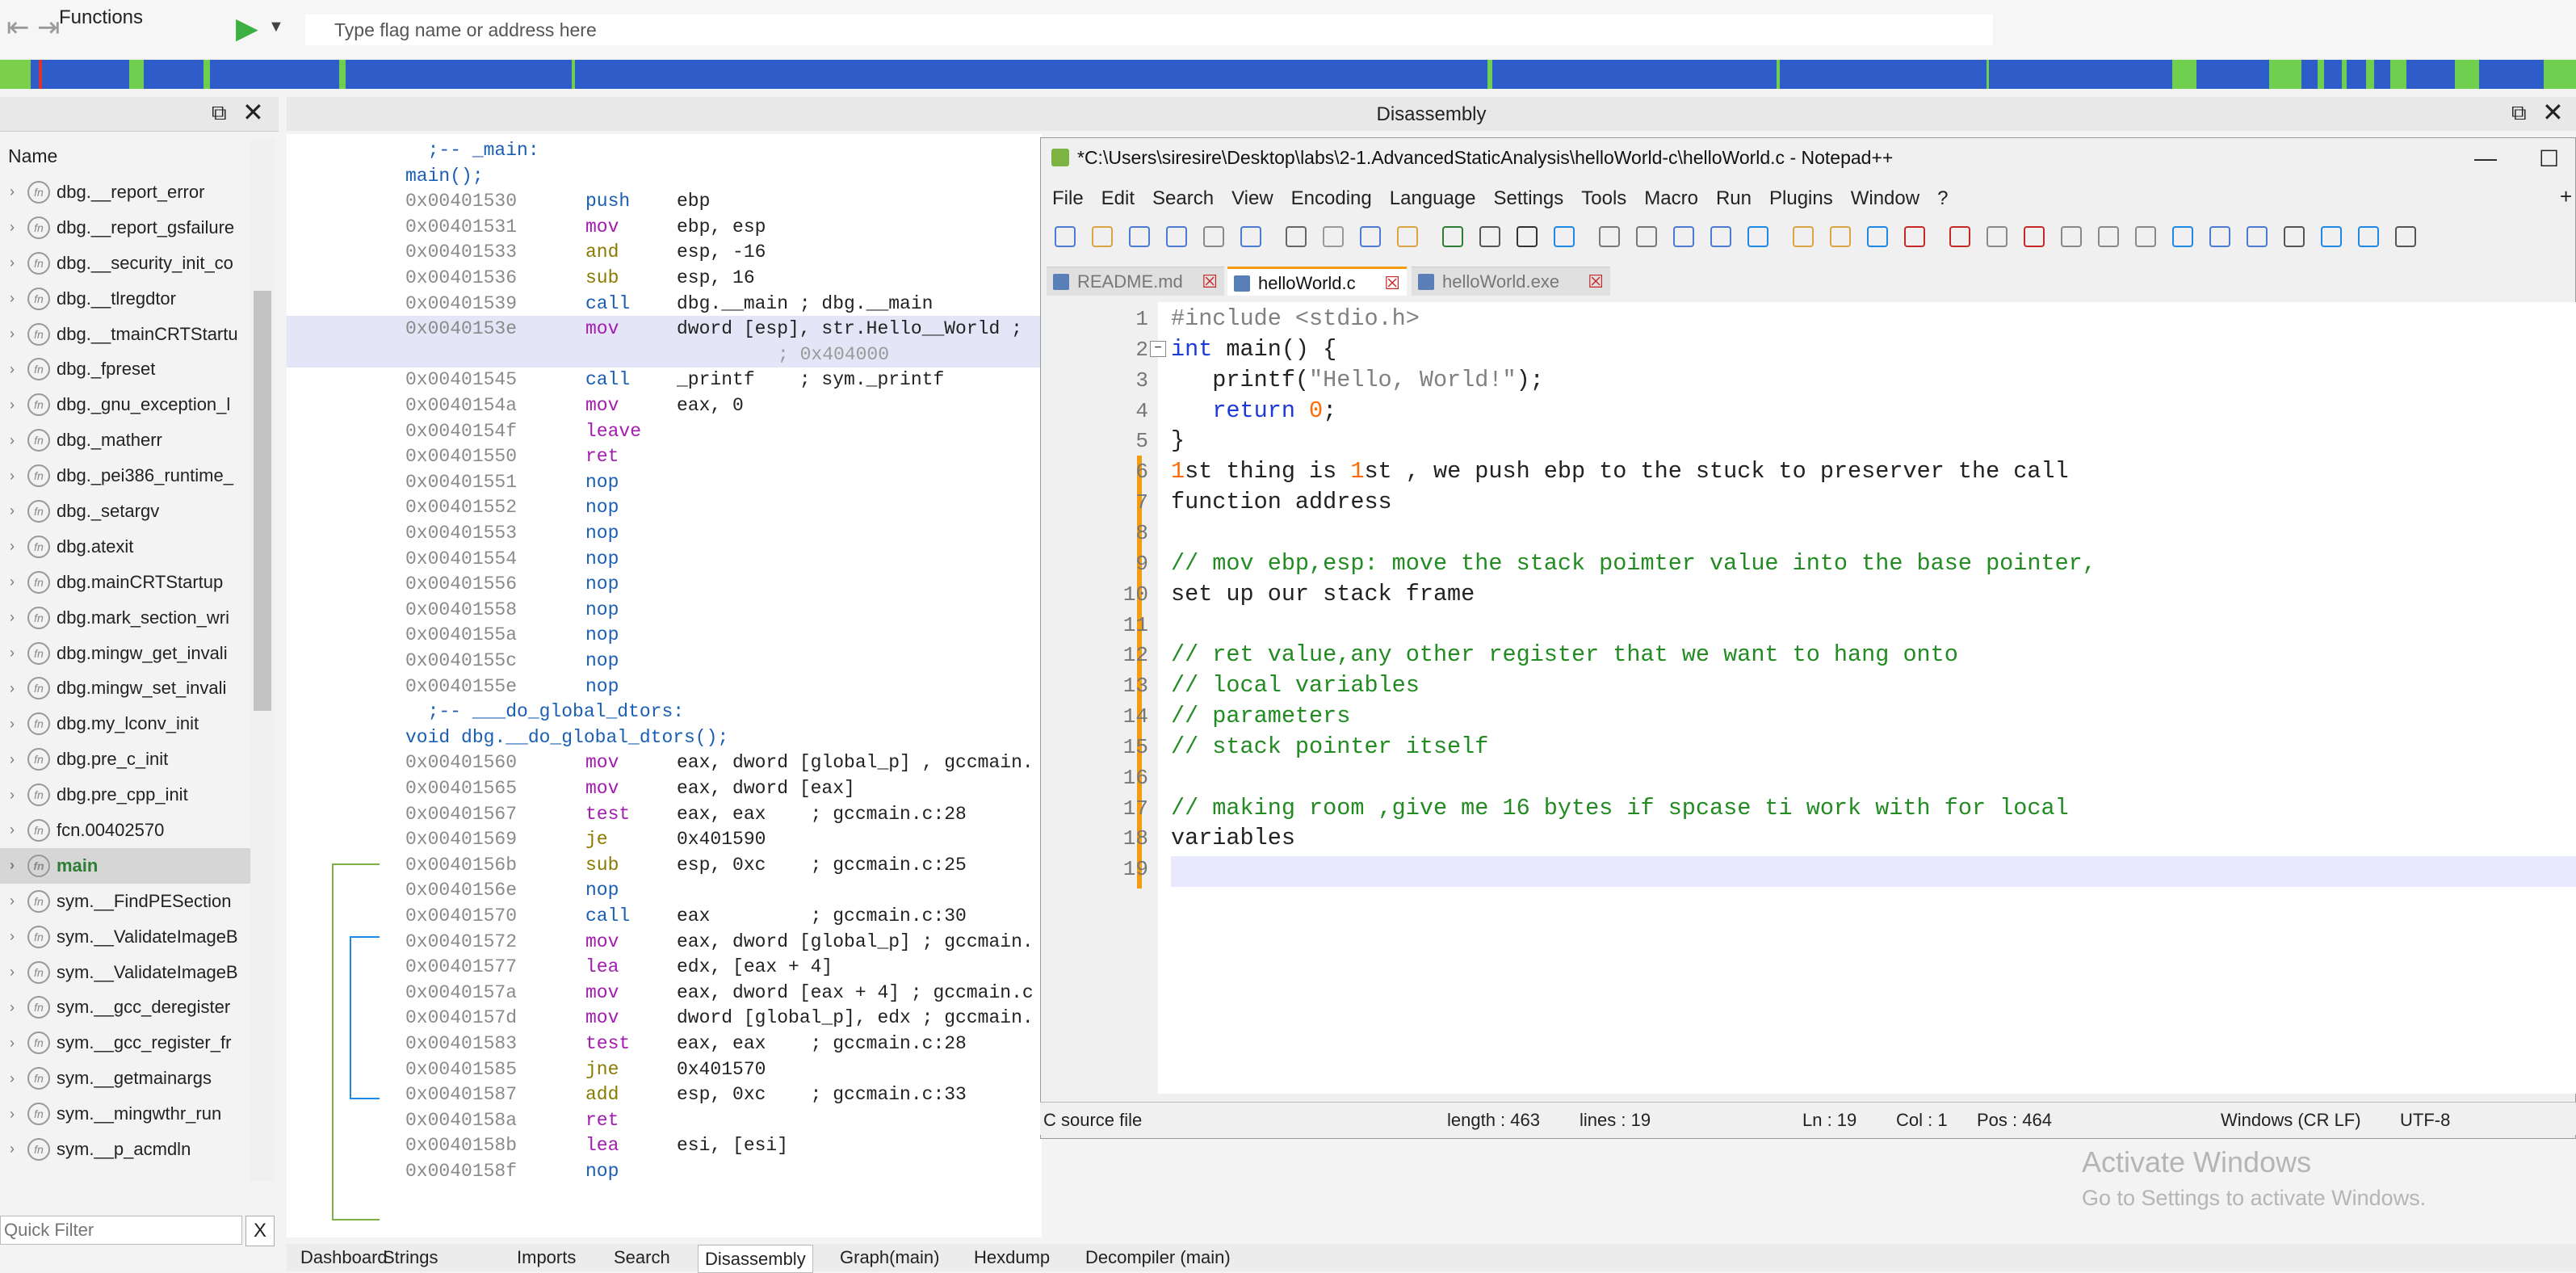 This screenshot has height=1273, width=2576. What do you see at coordinates (1178, 441) in the screenshot?
I see `code-line: }` at bounding box center [1178, 441].